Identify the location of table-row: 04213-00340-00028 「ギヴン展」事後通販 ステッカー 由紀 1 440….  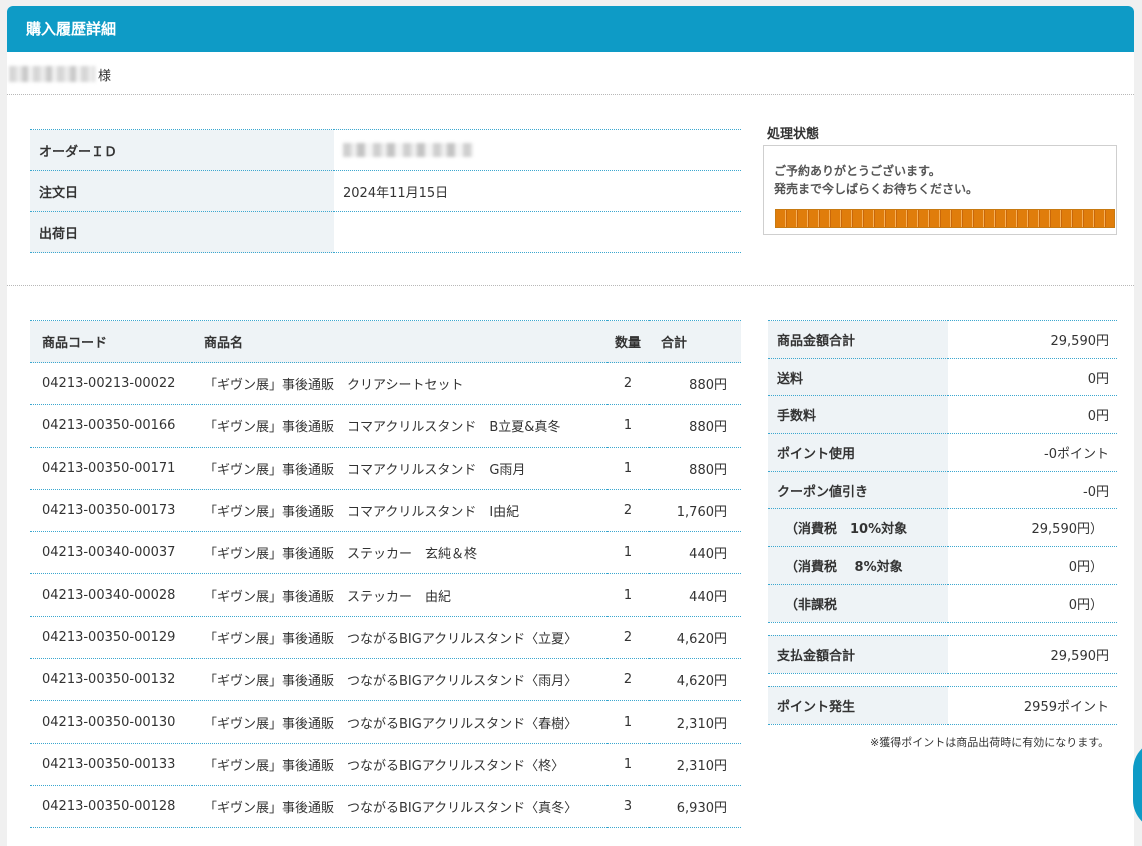
(385, 595).